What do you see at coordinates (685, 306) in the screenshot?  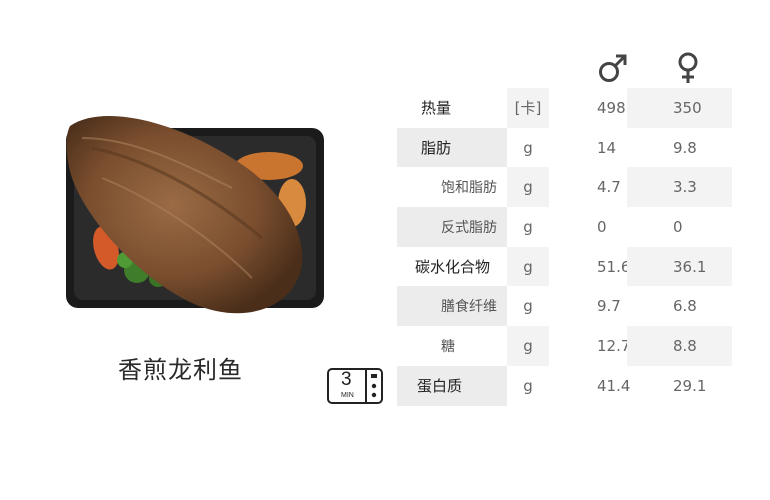 I see `nutrient-female-value: 6.8` at bounding box center [685, 306].